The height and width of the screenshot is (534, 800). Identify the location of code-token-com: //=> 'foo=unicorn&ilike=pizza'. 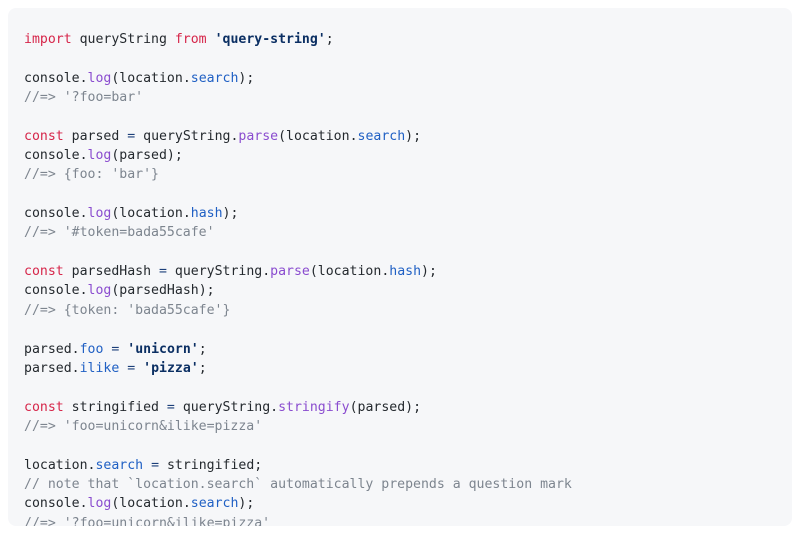
(143, 426).